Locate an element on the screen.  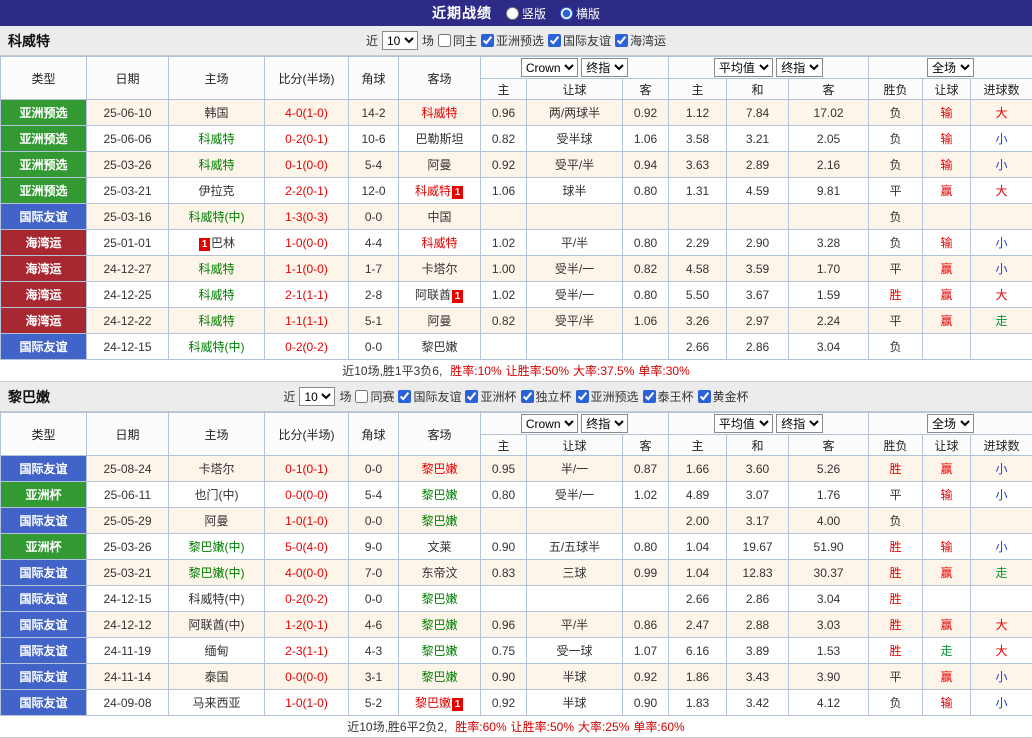
handicap-line-cell: 两/两球半 is located at coordinates (575, 113).